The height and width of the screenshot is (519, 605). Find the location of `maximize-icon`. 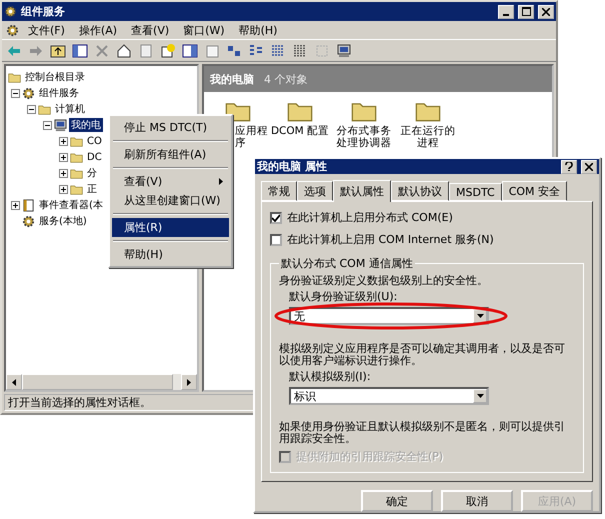

maximize-icon is located at coordinates (526, 11).